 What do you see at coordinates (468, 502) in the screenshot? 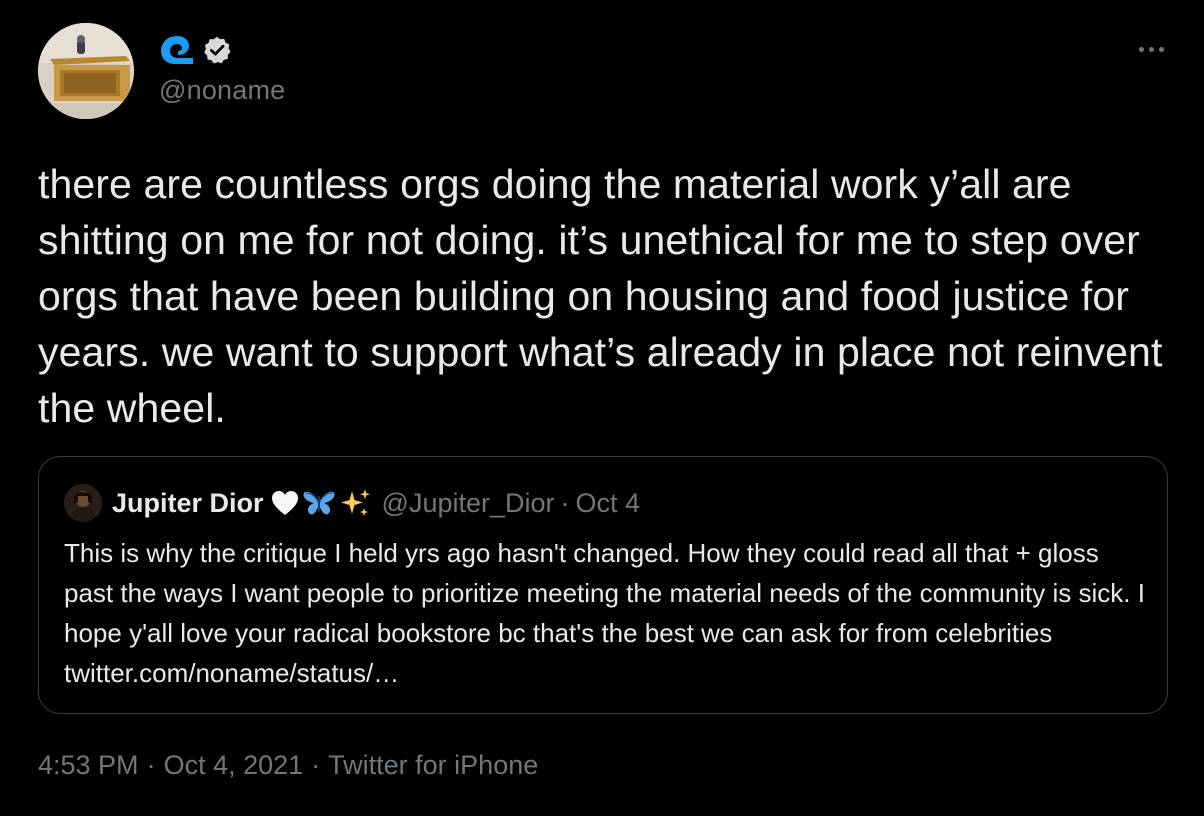
I see `quoted-author-handle: @Jupiter_Dior` at bounding box center [468, 502].